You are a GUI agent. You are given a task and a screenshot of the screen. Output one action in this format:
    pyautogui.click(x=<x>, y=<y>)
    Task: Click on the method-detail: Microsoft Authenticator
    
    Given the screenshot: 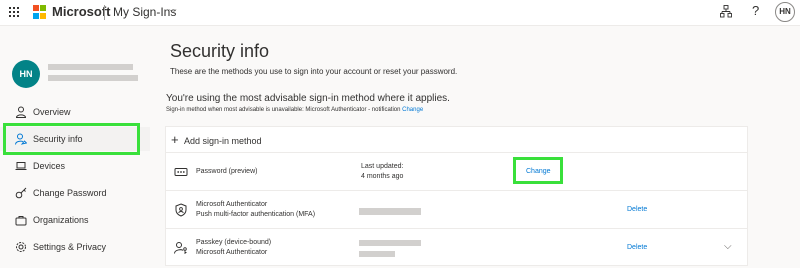 What is the action you would take?
    pyautogui.click(x=232, y=252)
    